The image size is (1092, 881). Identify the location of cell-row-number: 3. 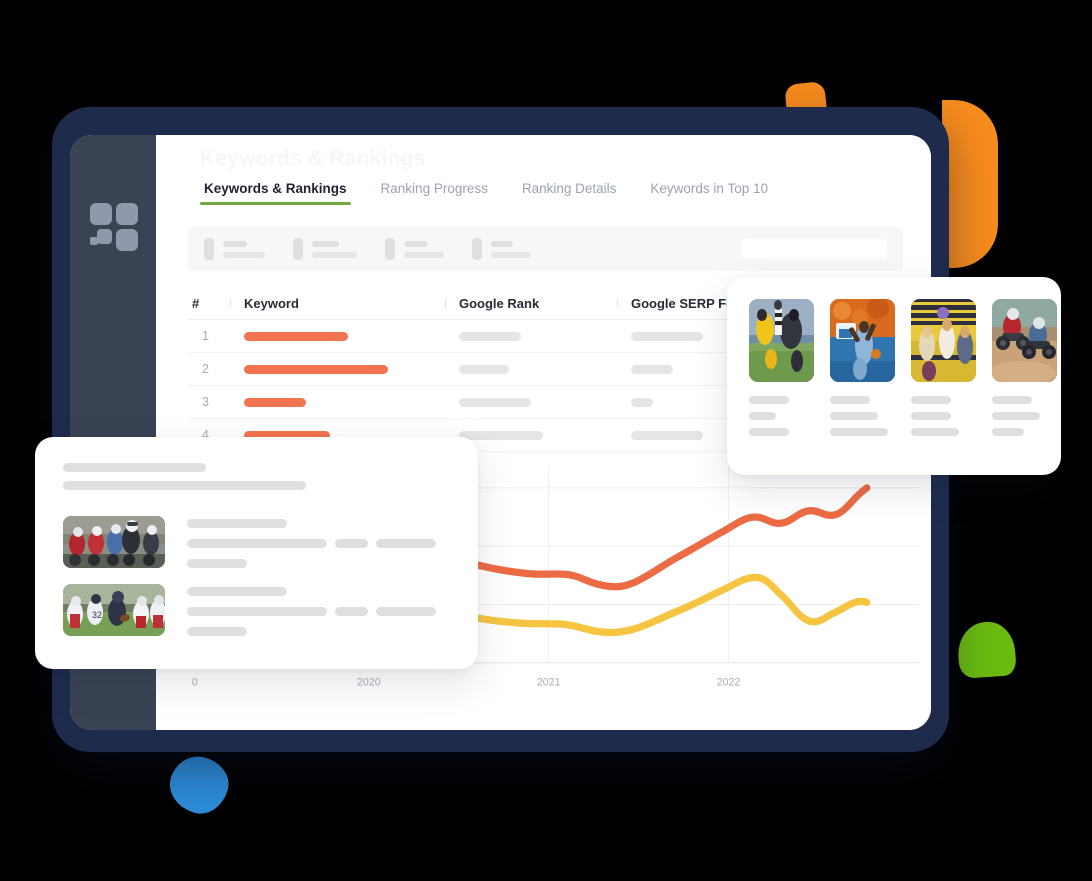
(205, 402).